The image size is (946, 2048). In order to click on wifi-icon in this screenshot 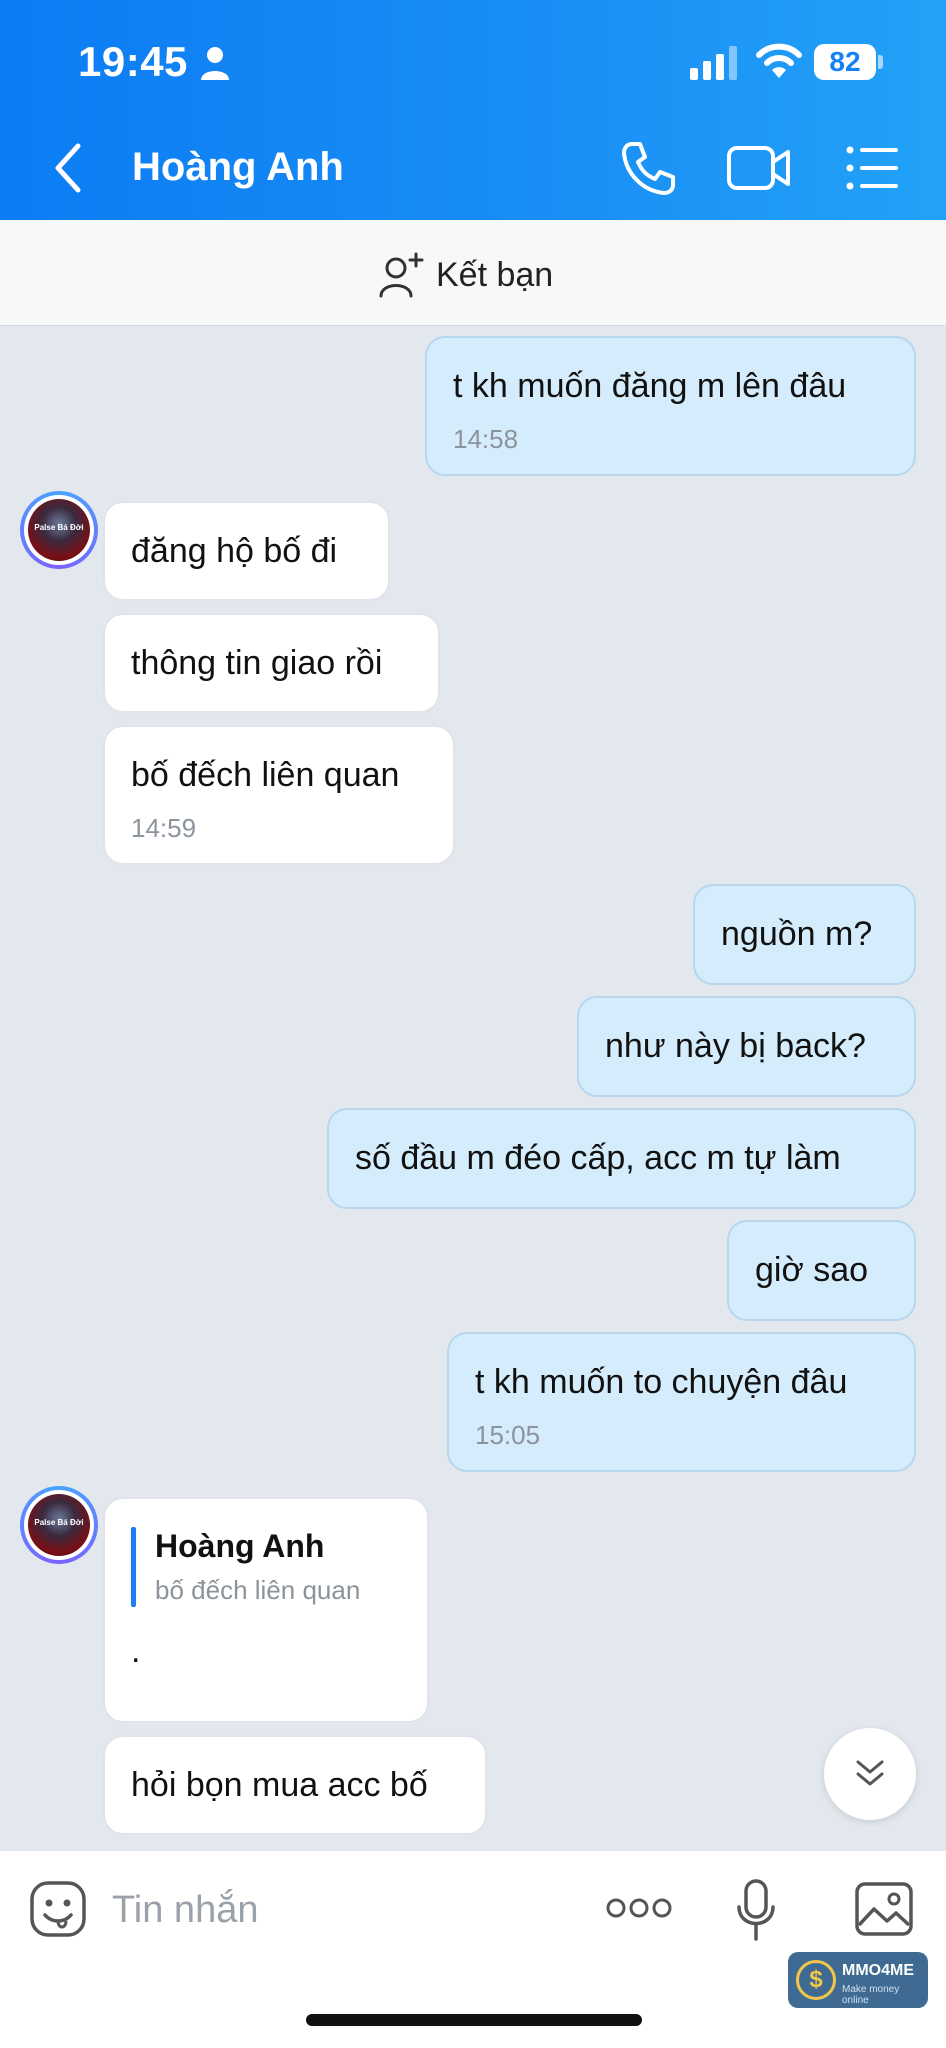, I will do `click(779, 60)`.